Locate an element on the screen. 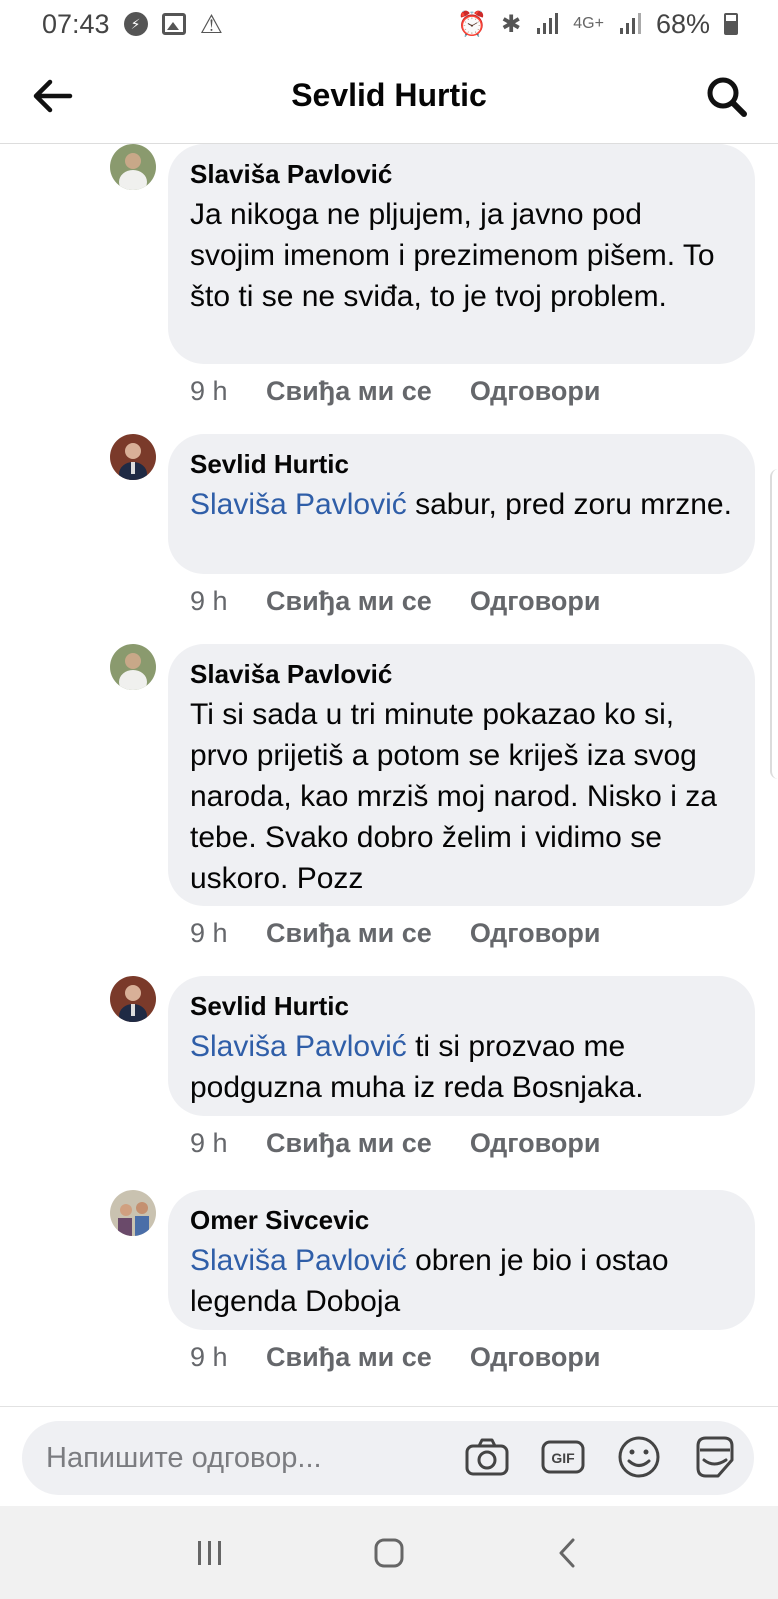 This screenshot has height=1599, width=778. back-chevron-icon is located at coordinates (567, 1552).